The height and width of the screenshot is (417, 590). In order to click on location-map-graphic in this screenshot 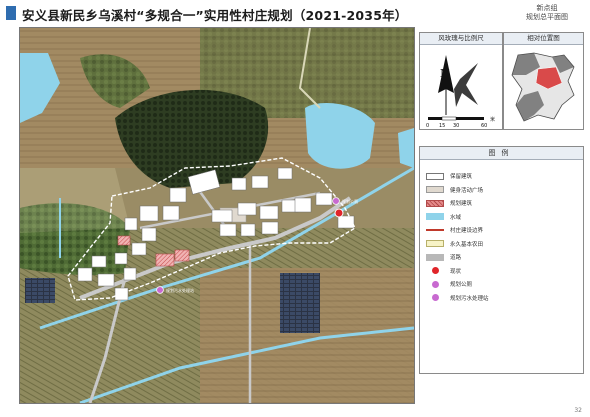, I will do `click(543, 87)`.